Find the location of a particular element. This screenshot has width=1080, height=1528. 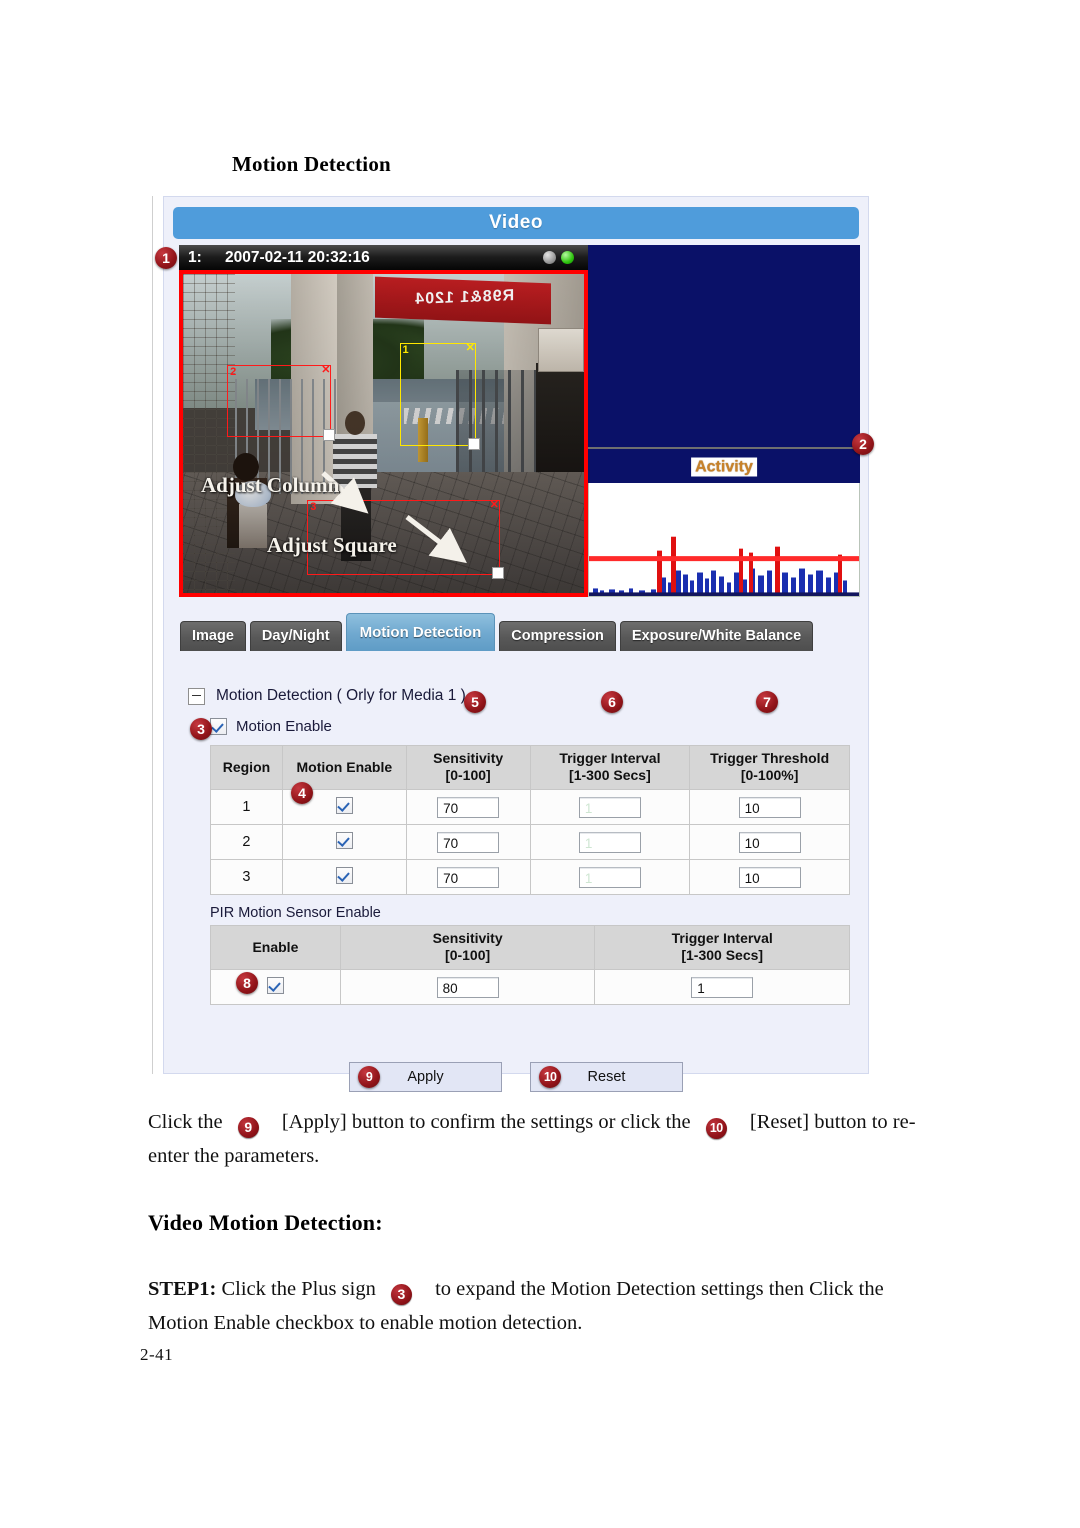

section-heading-video-motion-detection: Video Motion Detection: is located at coordinates (265, 1222).